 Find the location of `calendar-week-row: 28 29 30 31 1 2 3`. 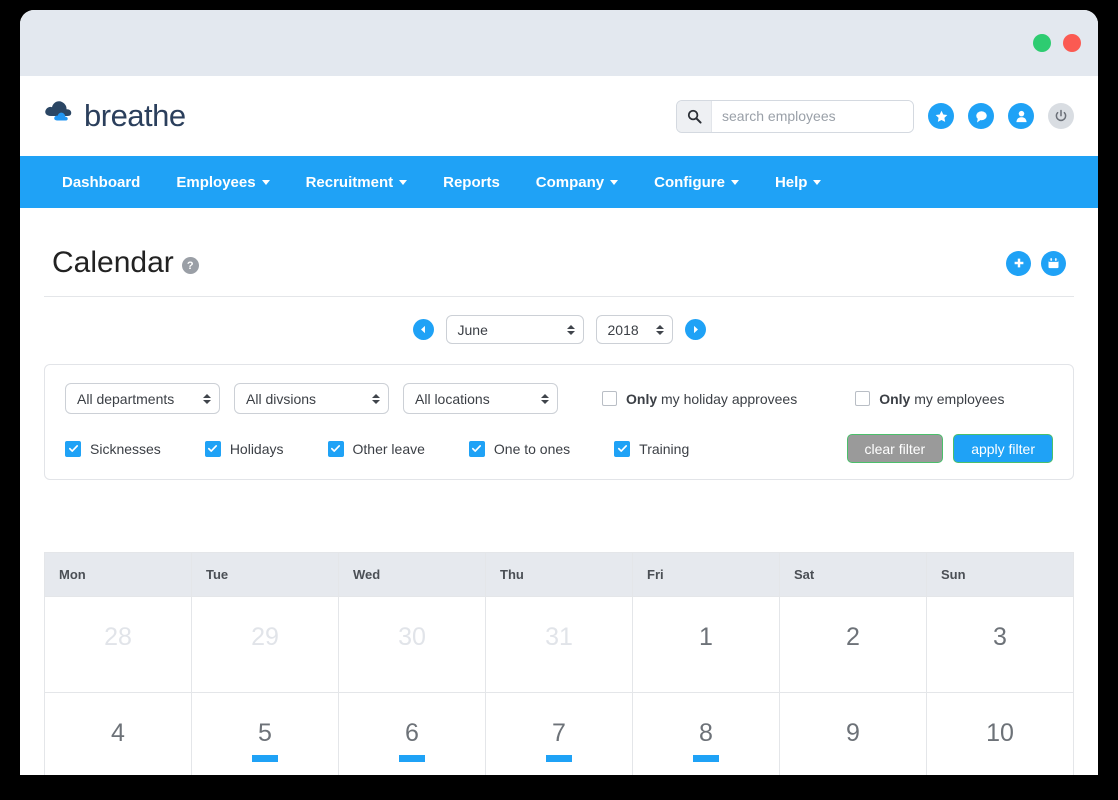

calendar-week-row: 28 29 30 31 1 2 3 is located at coordinates (559, 644).